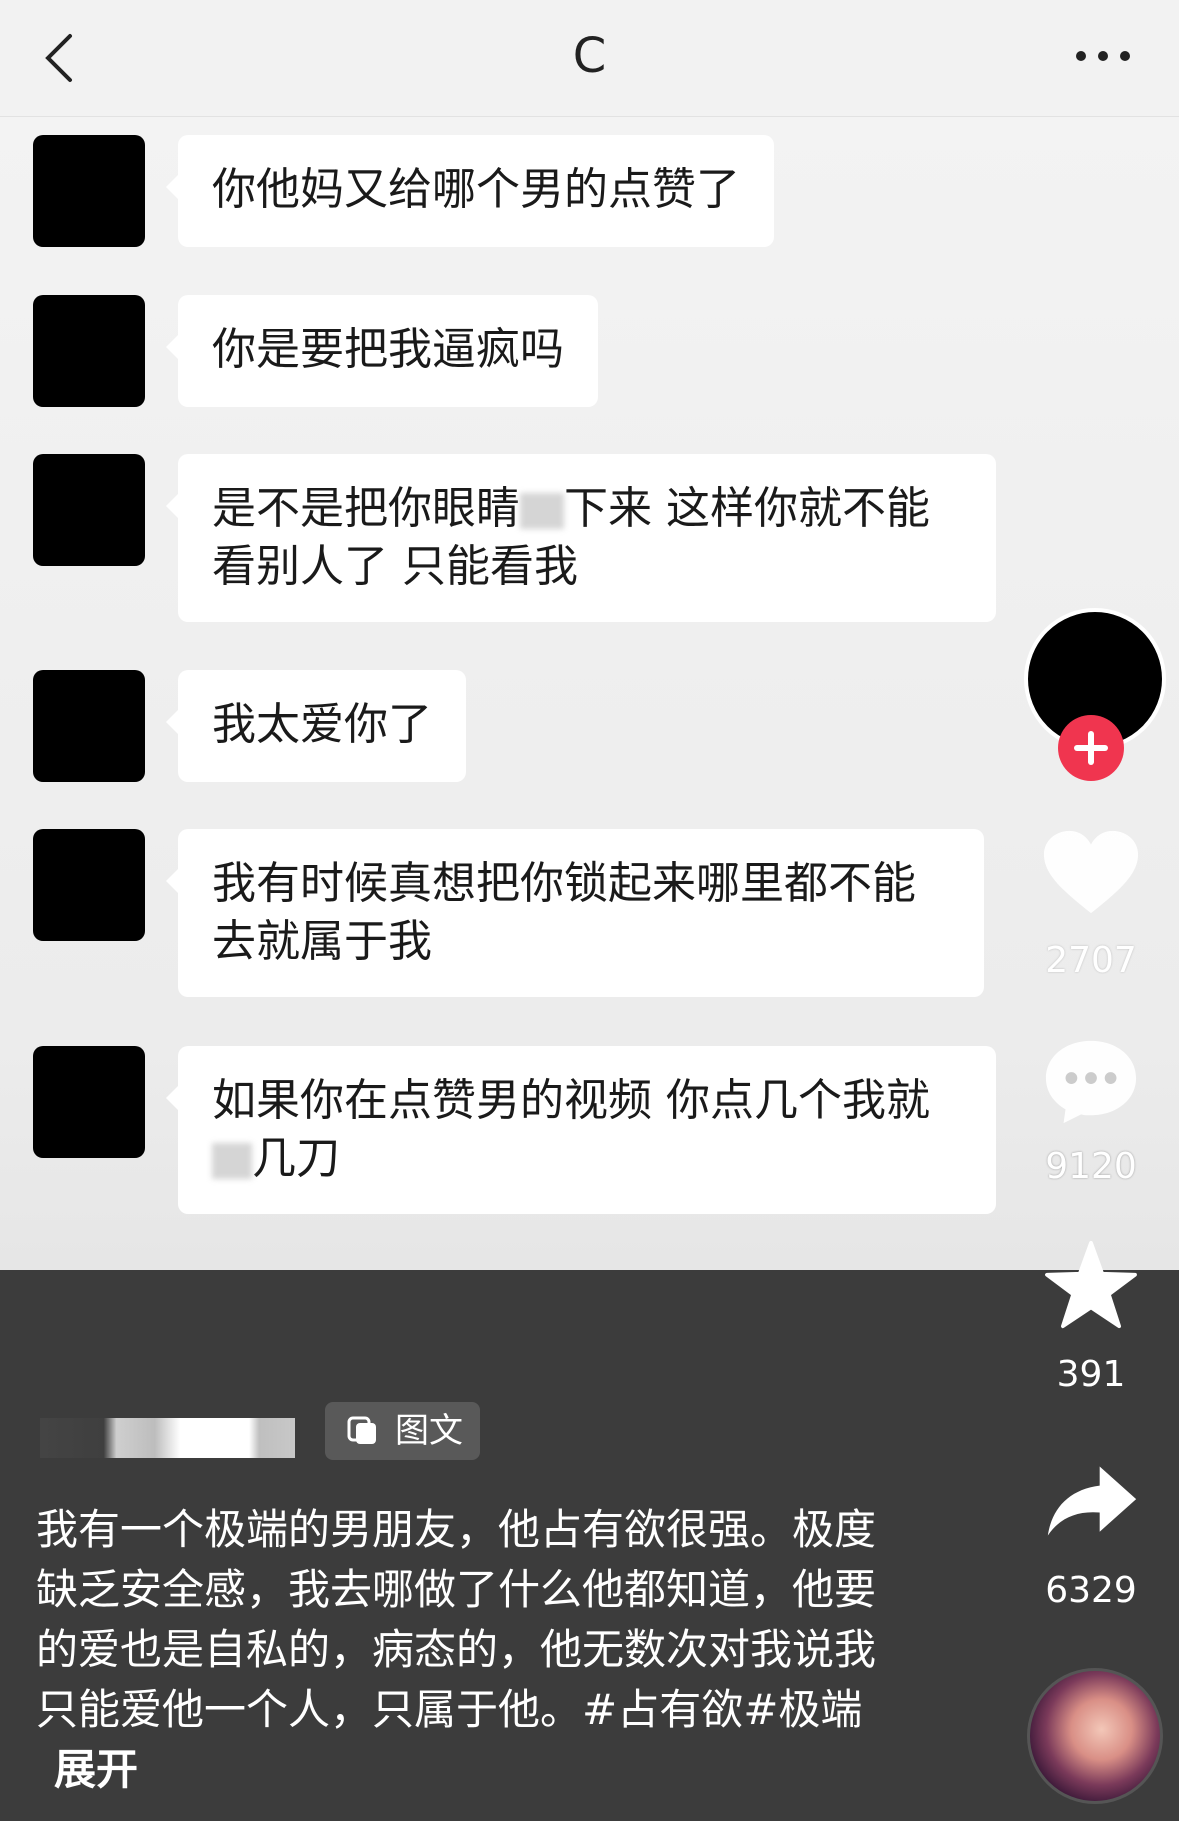  What do you see at coordinates (1103, 56) in the screenshot?
I see `more-options-icon` at bounding box center [1103, 56].